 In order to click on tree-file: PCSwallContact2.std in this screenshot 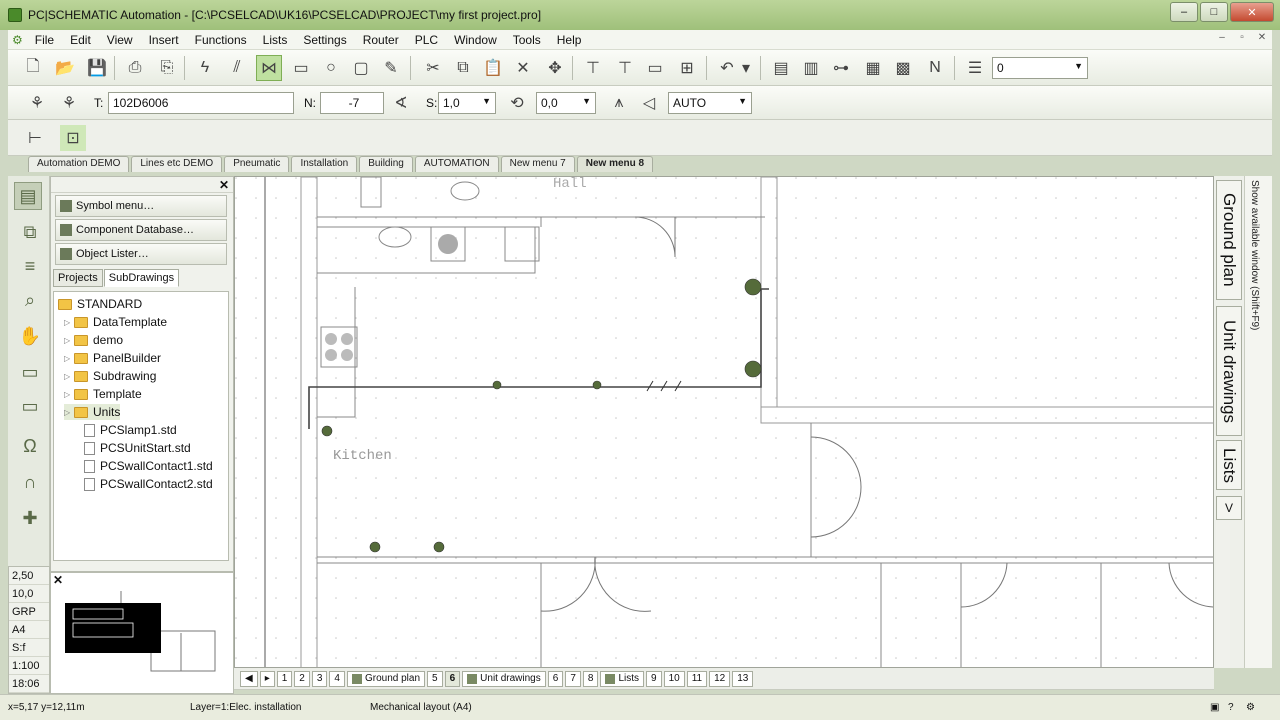, I will do `click(148, 484)`.